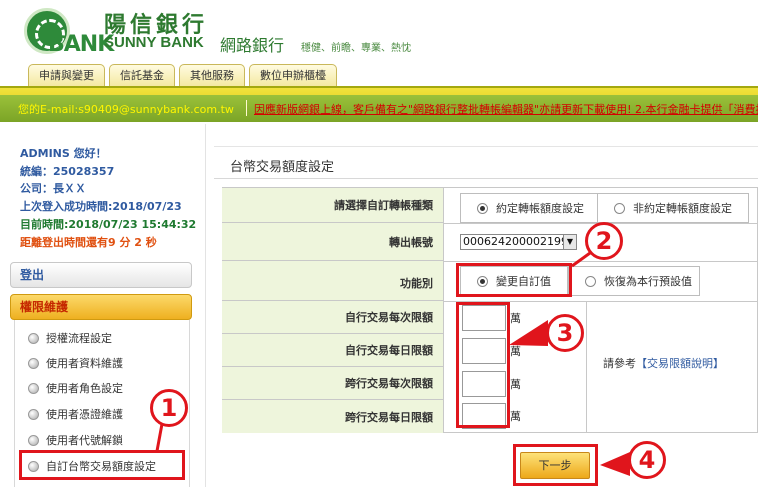  Describe the element at coordinates (333, 350) in the screenshot. I see `label-cell-limit-2: 自行交易每日限額` at that location.